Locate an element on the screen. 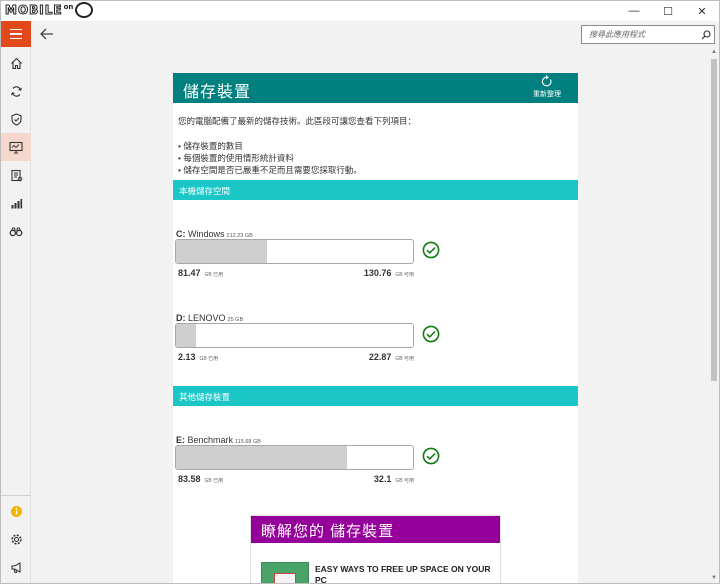 Image resolution: width=720 pixels, height=584 pixels. document-icon is located at coordinates (16, 175).